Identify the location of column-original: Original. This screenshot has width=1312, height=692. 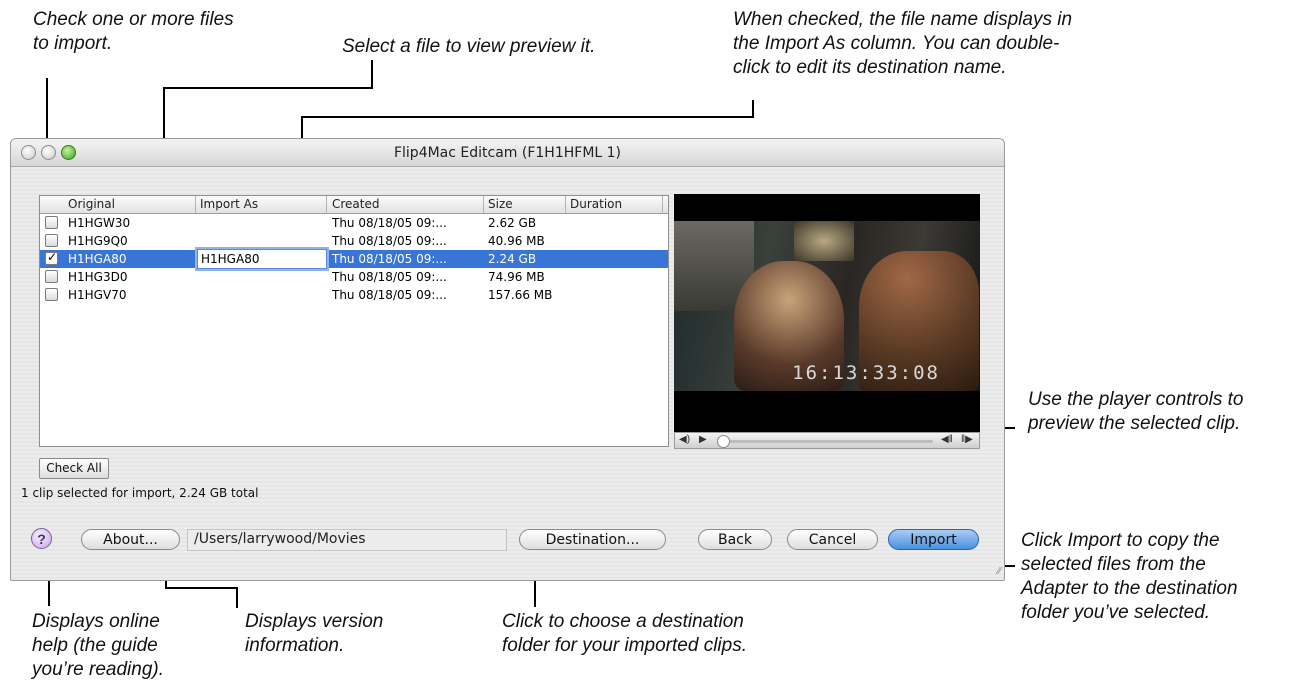
(91, 204).